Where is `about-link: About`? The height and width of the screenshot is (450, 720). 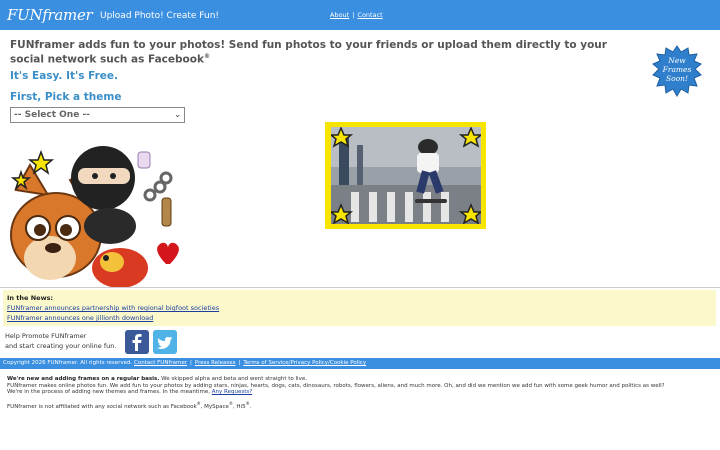 about-link: About is located at coordinates (339, 15).